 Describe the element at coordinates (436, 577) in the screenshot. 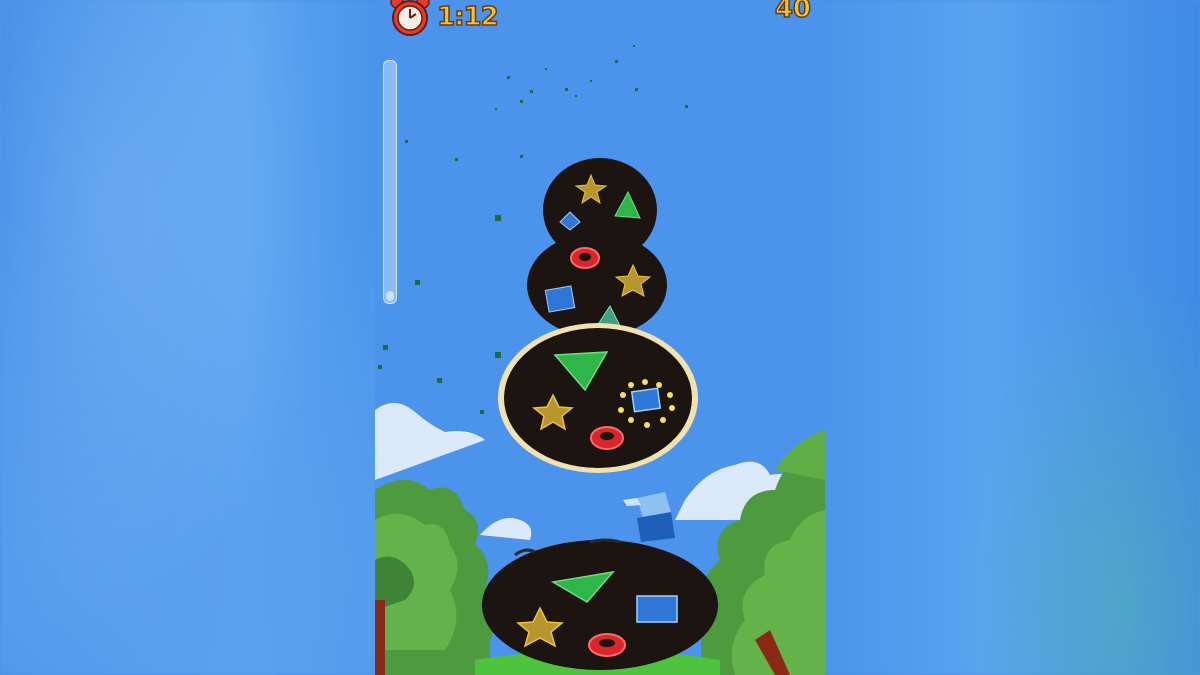

I see `trees-left` at that location.